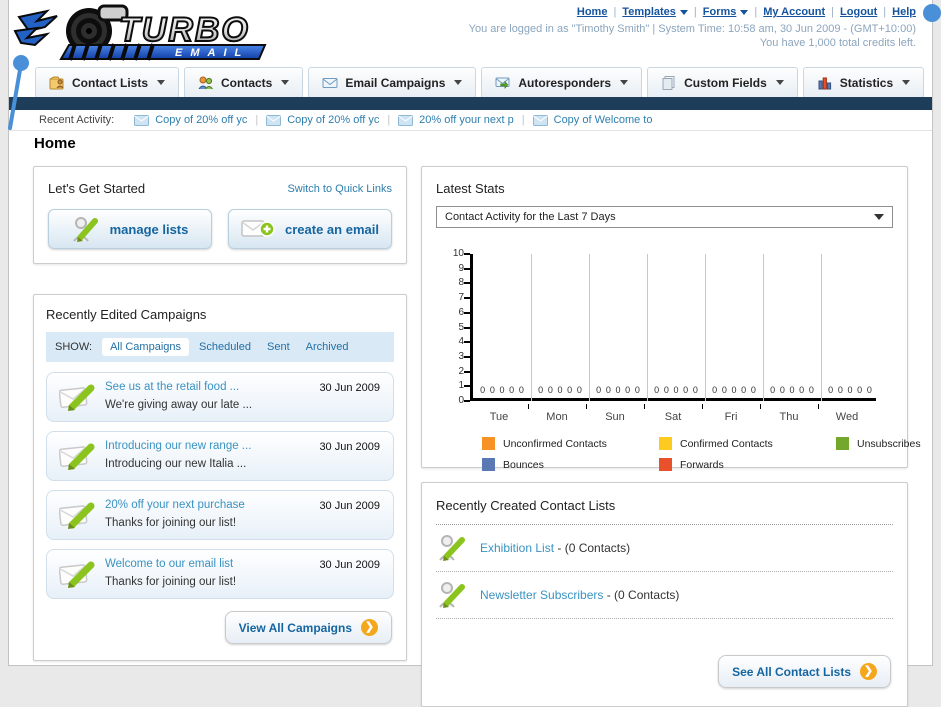  What do you see at coordinates (565, 82) in the screenshot?
I see `nav-tab-label: Autoresponders` at bounding box center [565, 82].